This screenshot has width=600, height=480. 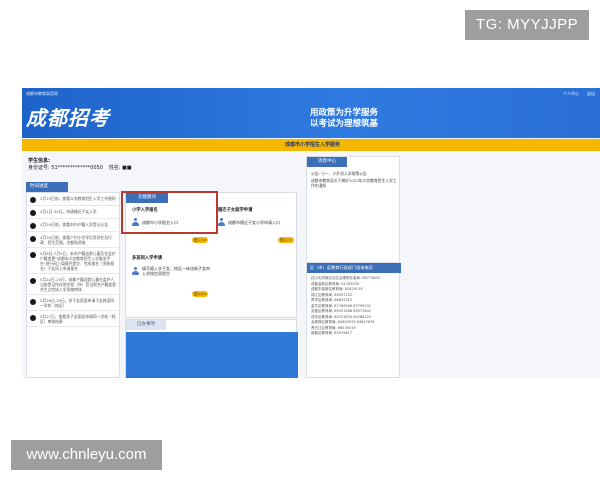 I want to click on card-entry-text: 成都市随迁子女小学申请入口, so click(x=254, y=222).